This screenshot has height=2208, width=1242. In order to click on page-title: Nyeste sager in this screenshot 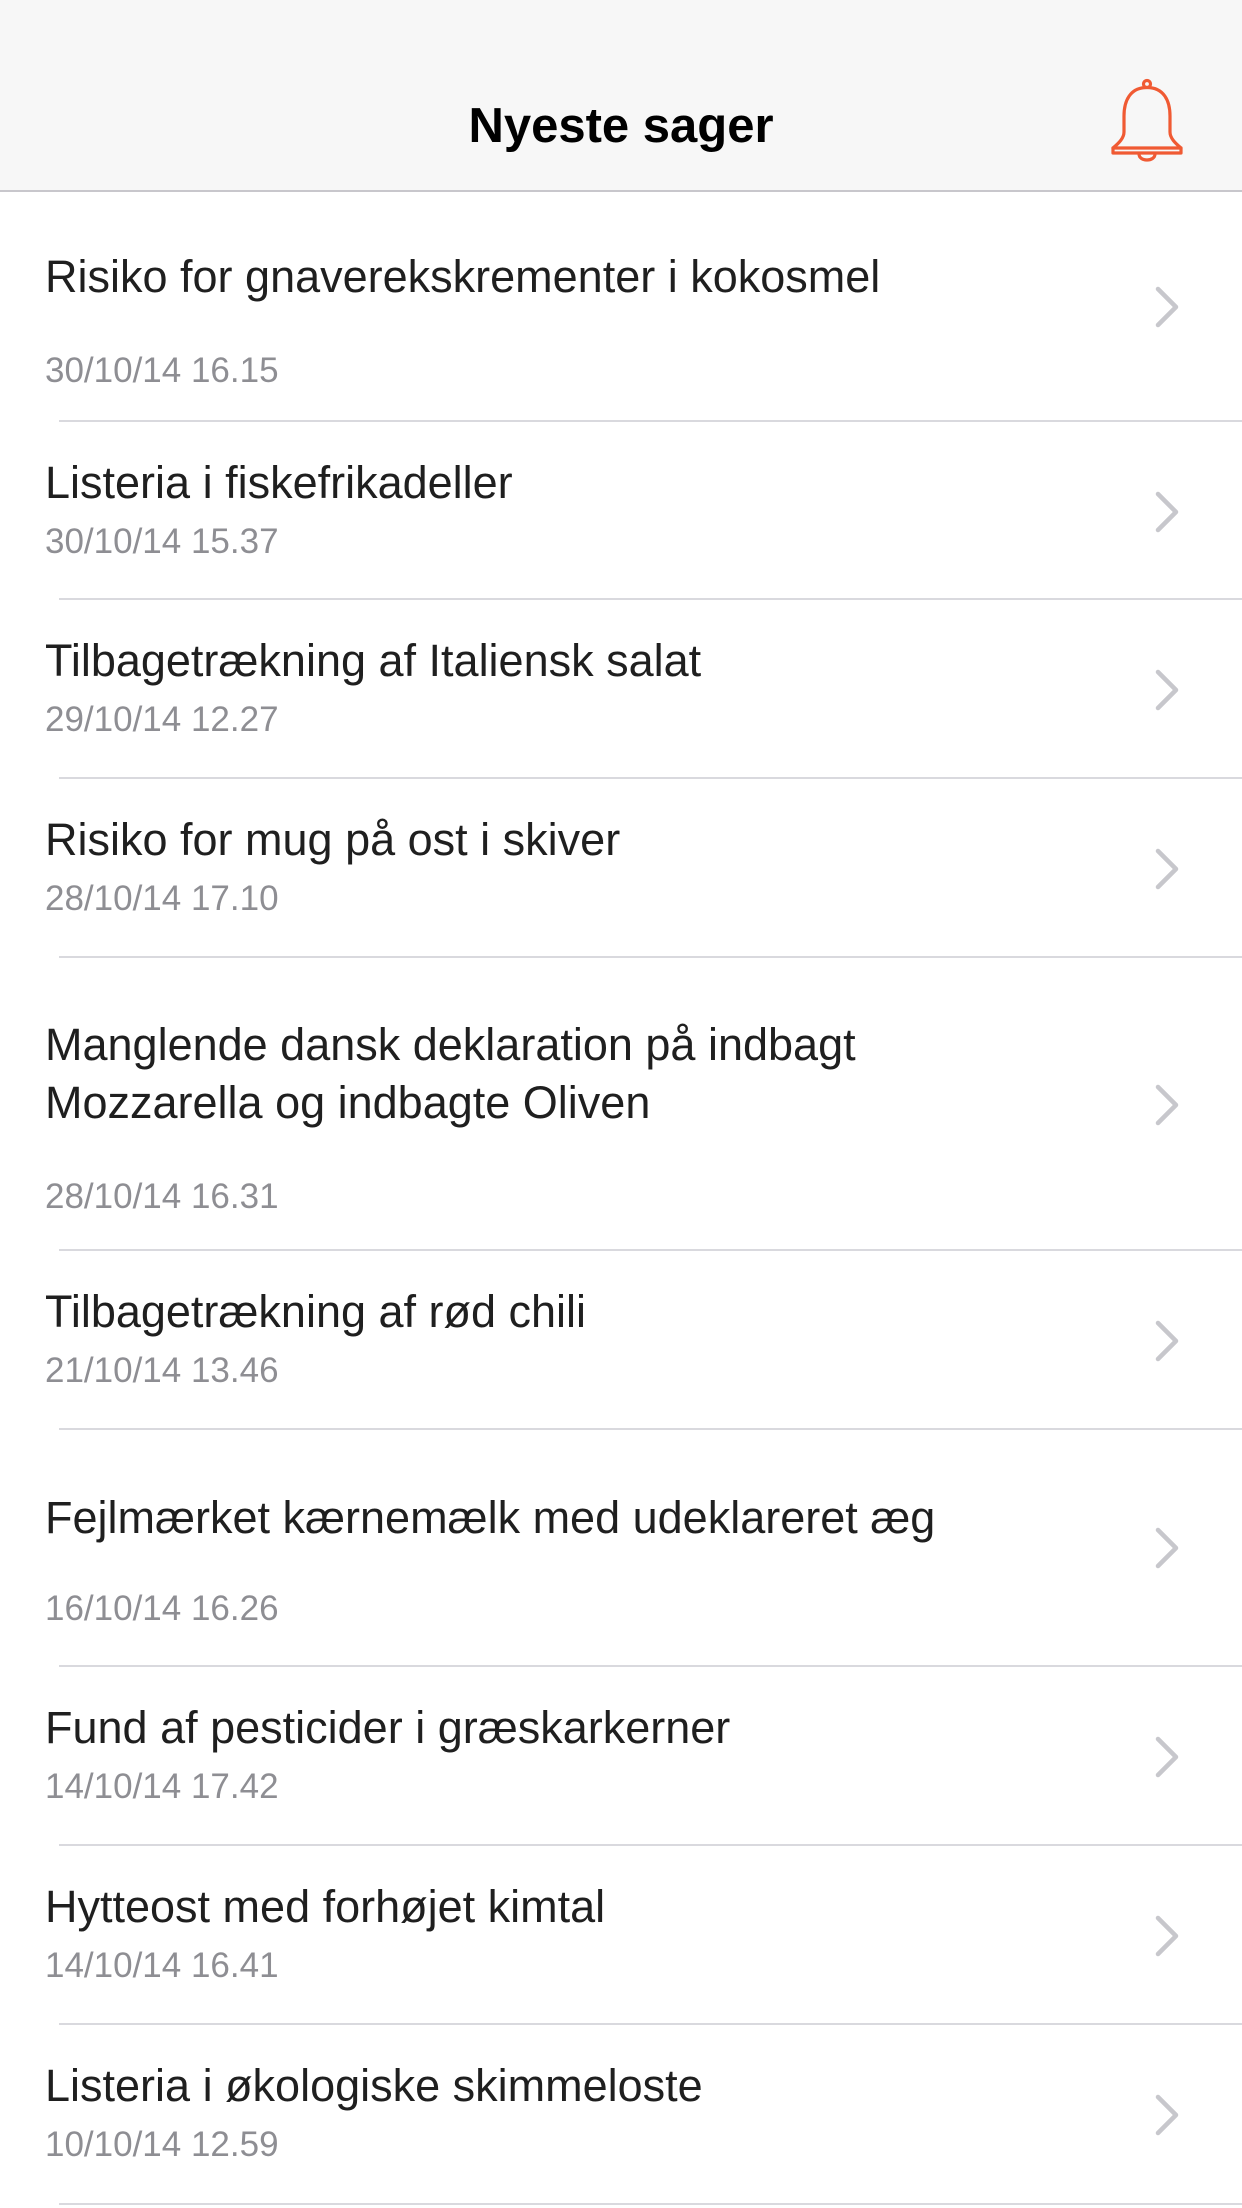, I will do `click(621, 126)`.